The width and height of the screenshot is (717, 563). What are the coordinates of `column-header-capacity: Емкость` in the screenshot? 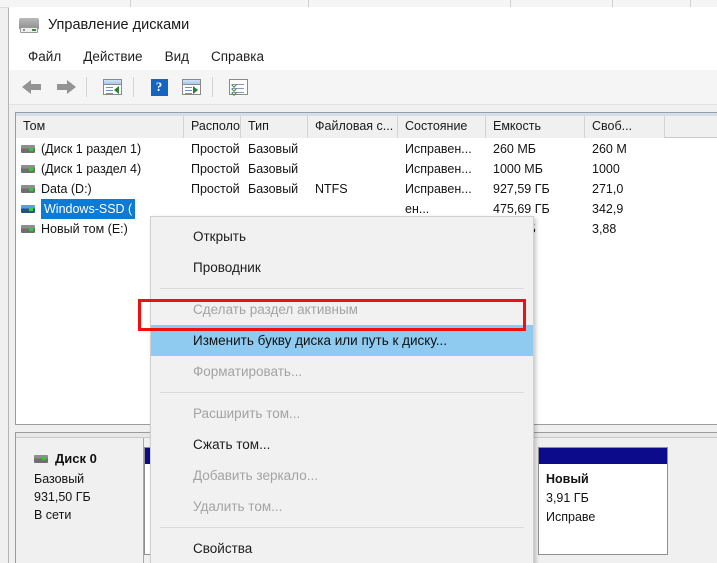 It's located at (535, 127).